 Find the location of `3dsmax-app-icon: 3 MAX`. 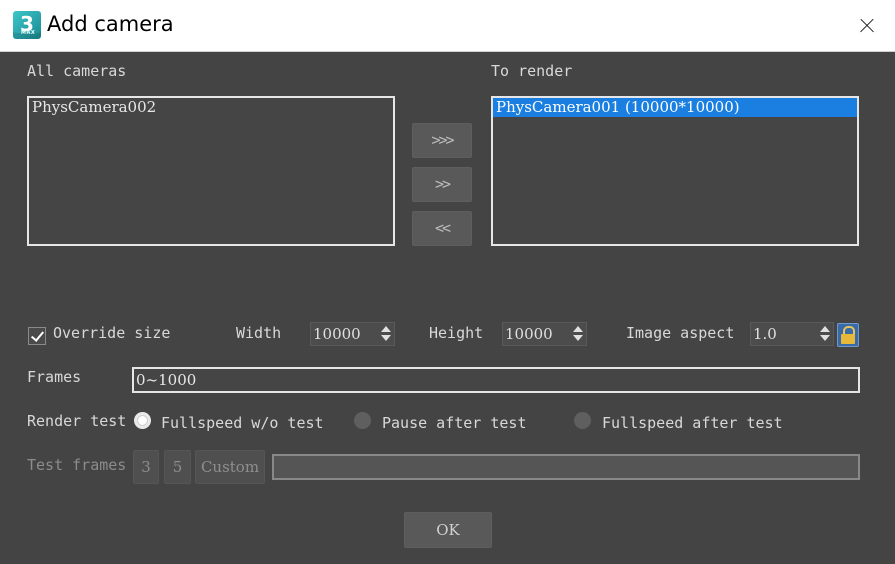

3dsmax-app-icon: 3 MAX is located at coordinates (27, 25).